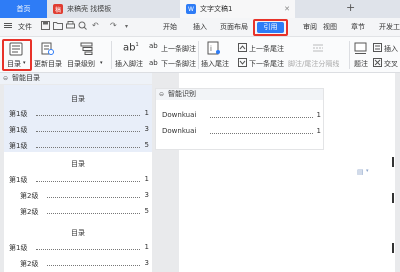 The height and width of the screenshot is (272, 400). Describe the element at coordinates (153, 63) in the screenshot. I see `next-footnote-icon: ab` at that location.